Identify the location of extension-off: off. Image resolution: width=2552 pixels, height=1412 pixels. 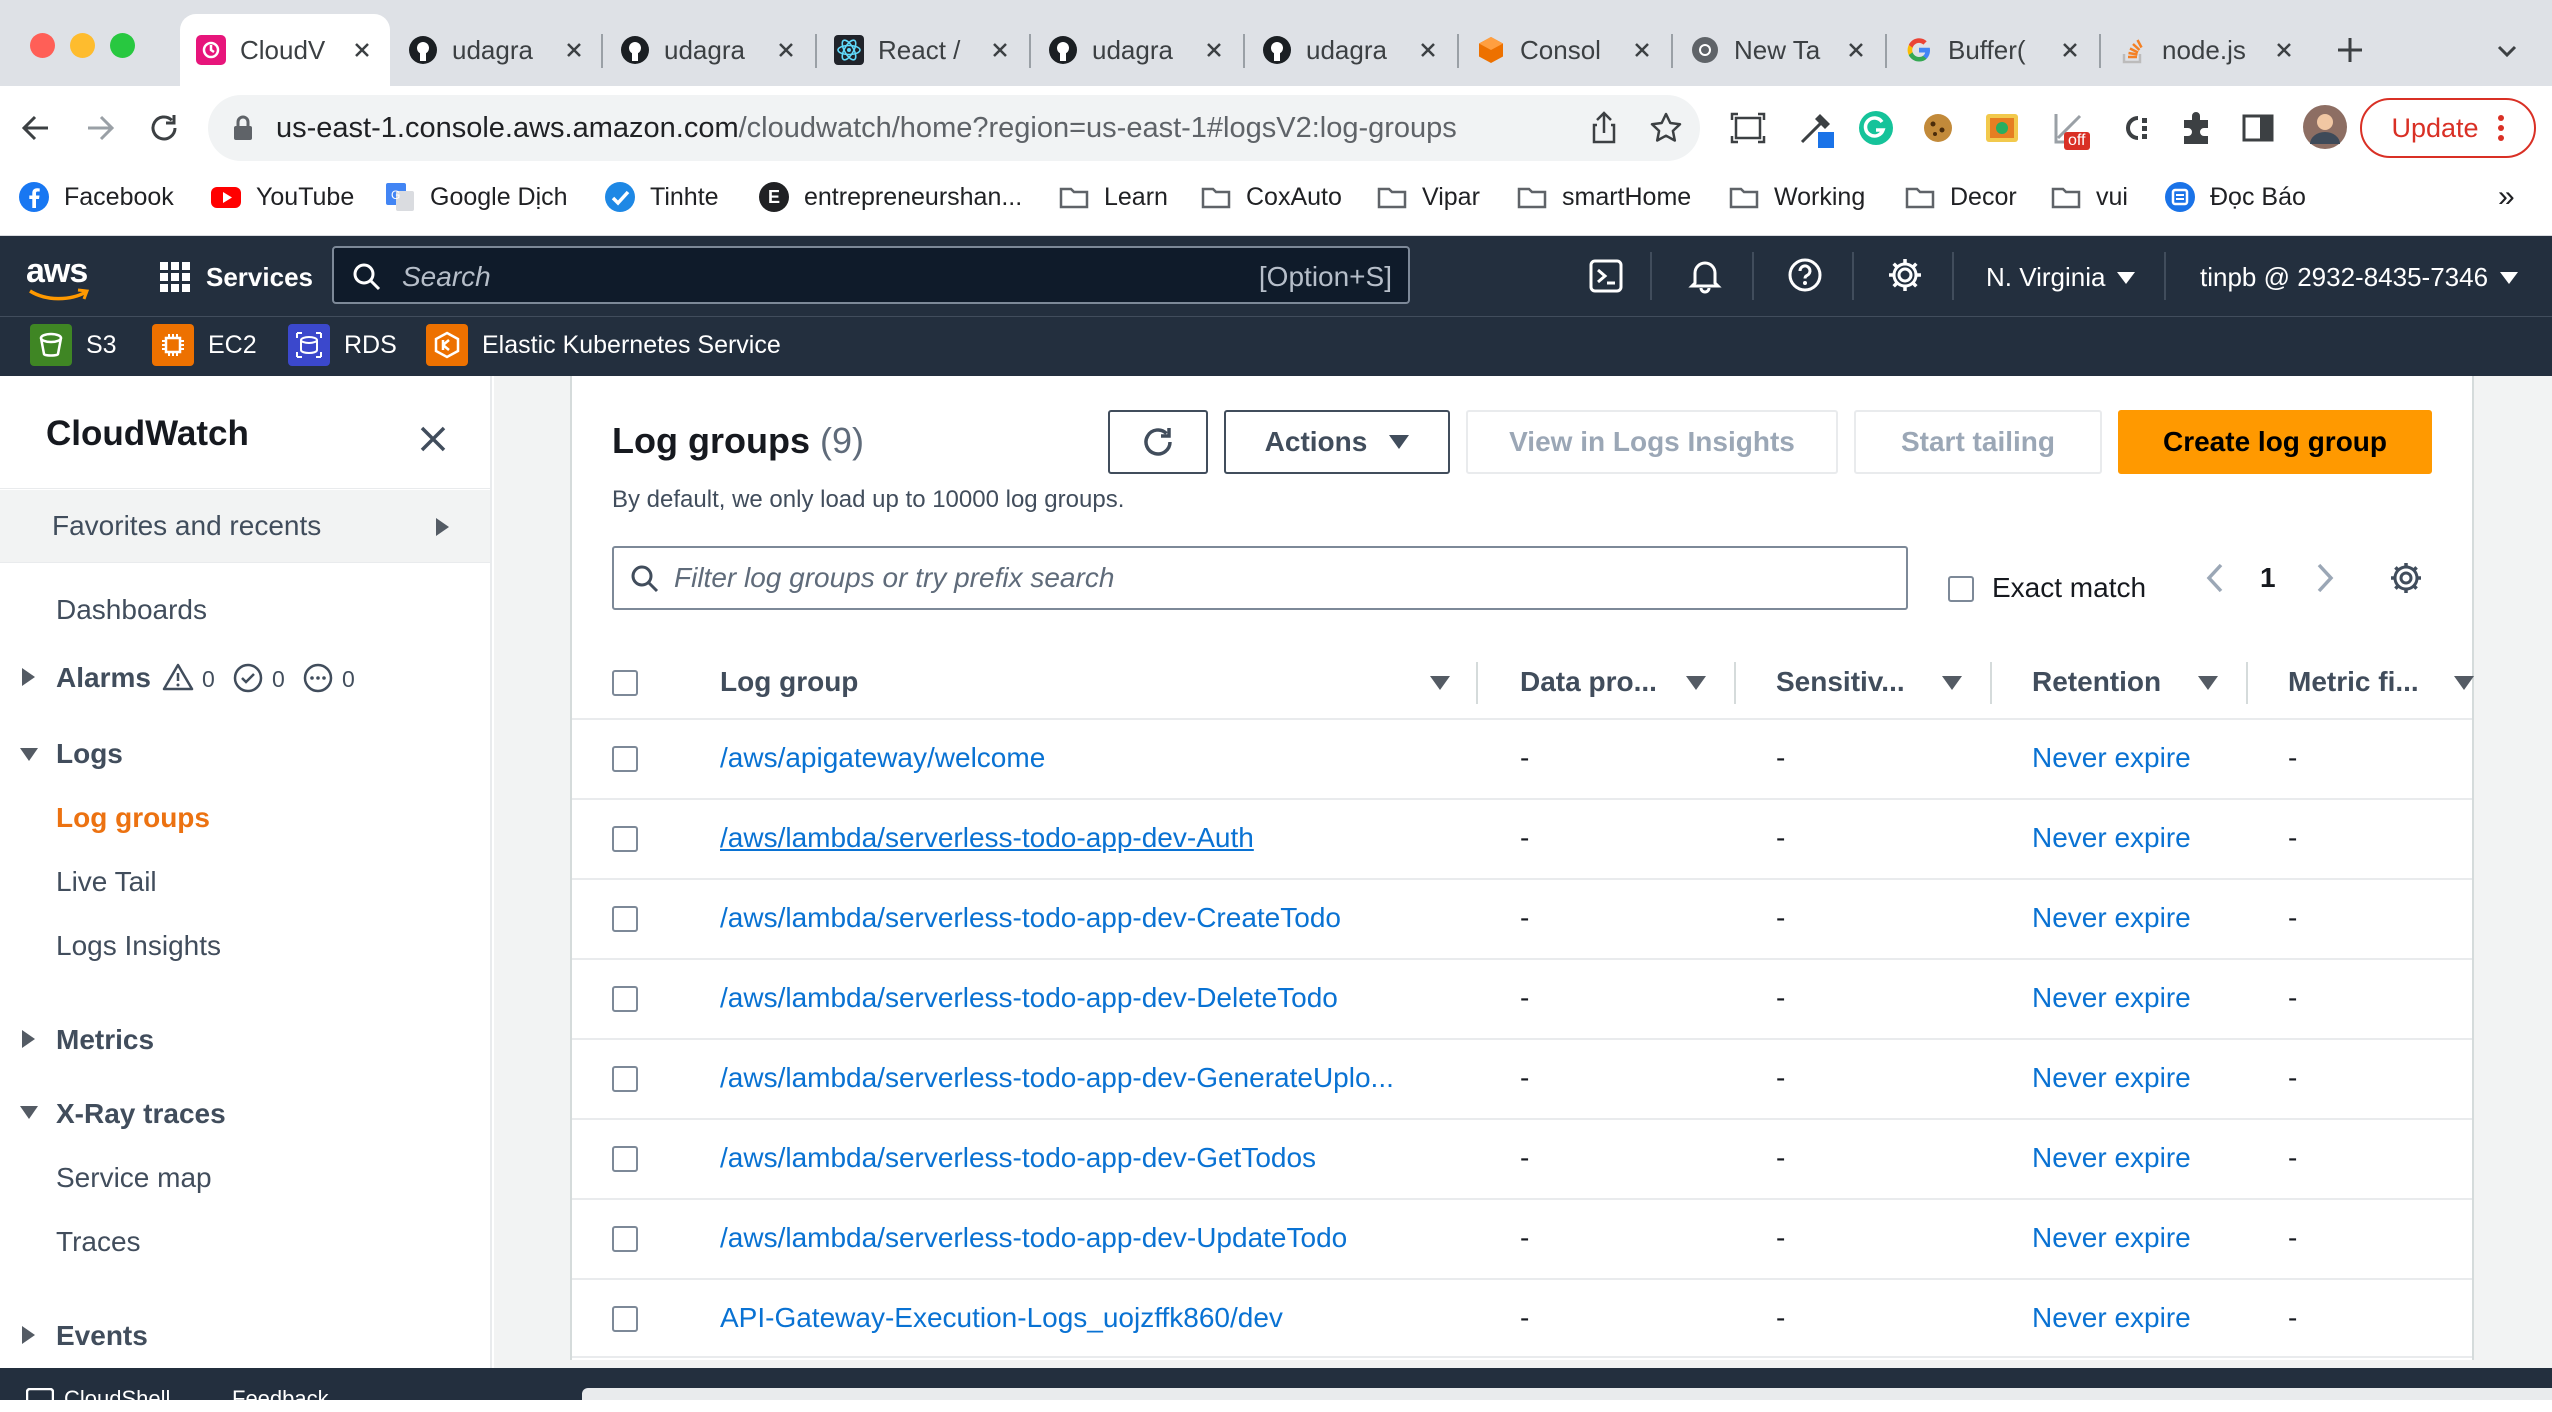
(2073, 132).